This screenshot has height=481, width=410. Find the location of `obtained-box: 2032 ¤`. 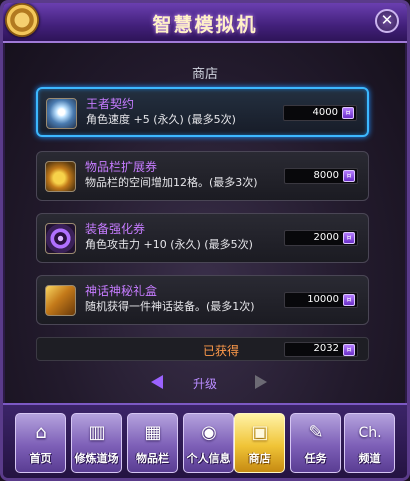

obtained-box: 2032 ¤ is located at coordinates (321, 349).